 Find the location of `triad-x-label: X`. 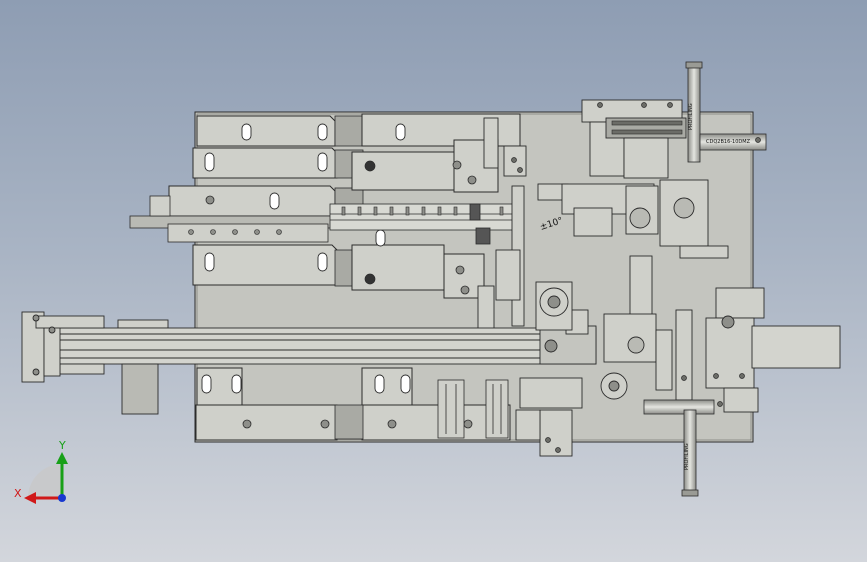

triad-x-label: X is located at coordinates (18, 493).